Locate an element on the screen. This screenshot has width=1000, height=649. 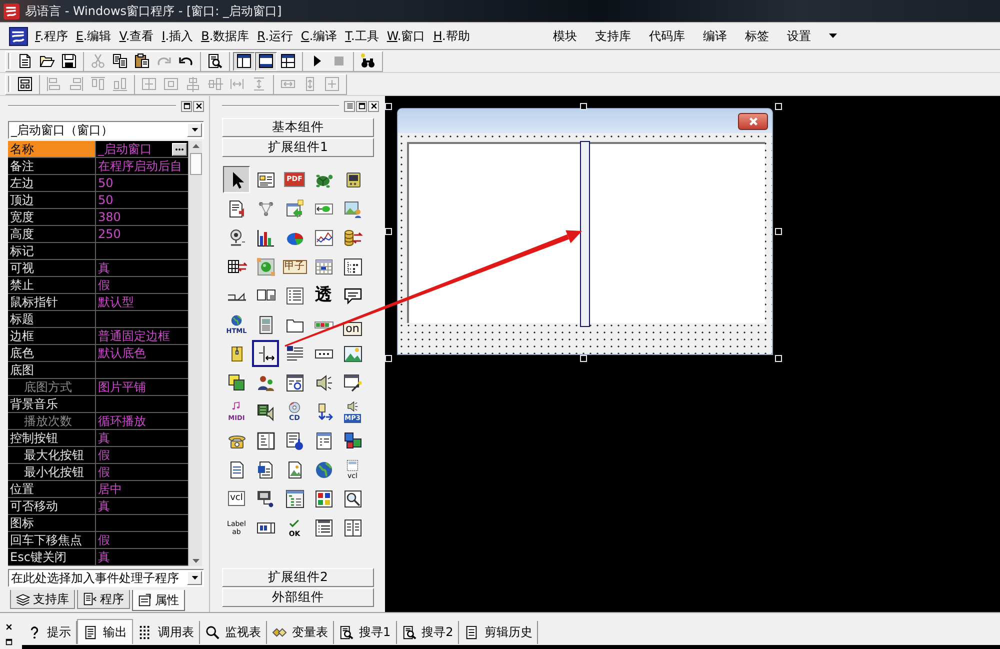
property-name: 左边 is located at coordinates (52, 183).